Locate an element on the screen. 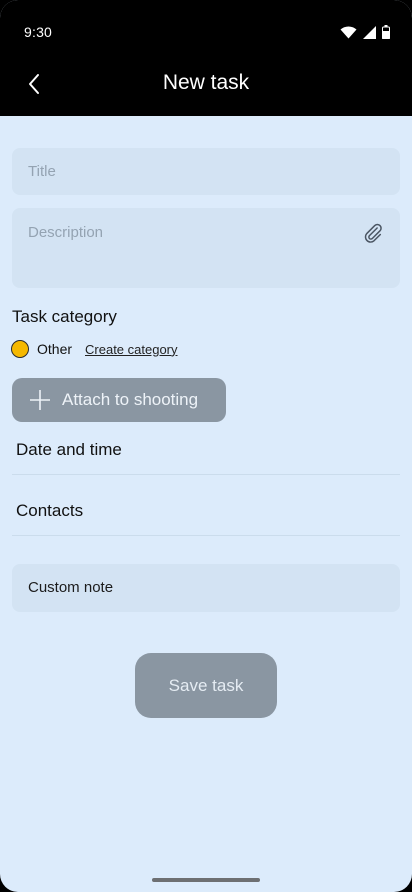 This screenshot has width=412, height=892. title-field: Title is located at coordinates (206, 171).